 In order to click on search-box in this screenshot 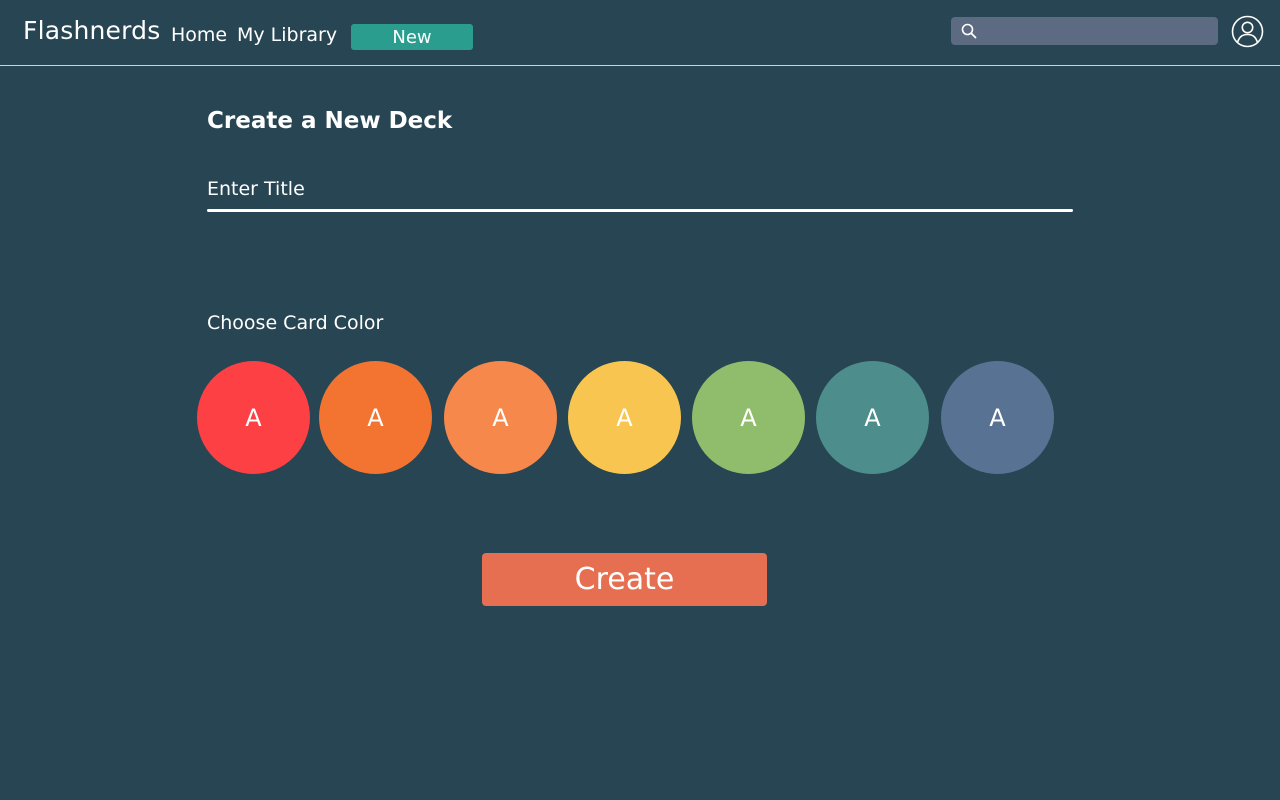, I will do `click(1084, 31)`.